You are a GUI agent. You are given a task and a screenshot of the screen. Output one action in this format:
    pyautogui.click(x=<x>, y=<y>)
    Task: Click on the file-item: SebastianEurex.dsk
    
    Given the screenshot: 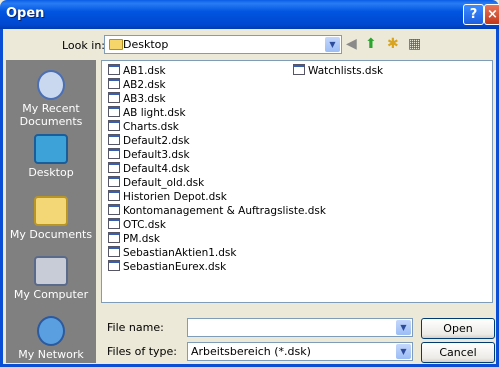 What is the action you would take?
    pyautogui.click(x=167, y=267)
    